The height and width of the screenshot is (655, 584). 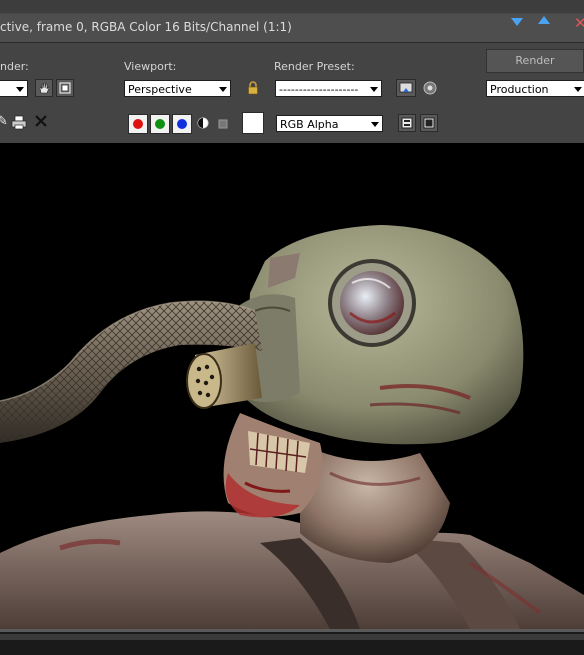 What do you see at coordinates (544, 20) in the screenshot?
I see `restore-icon` at bounding box center [544, 20].